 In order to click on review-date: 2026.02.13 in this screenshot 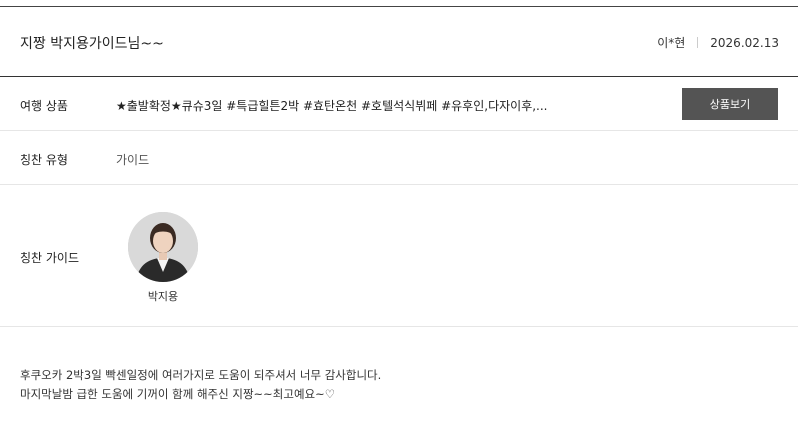, I will do `click(744, 42)`.